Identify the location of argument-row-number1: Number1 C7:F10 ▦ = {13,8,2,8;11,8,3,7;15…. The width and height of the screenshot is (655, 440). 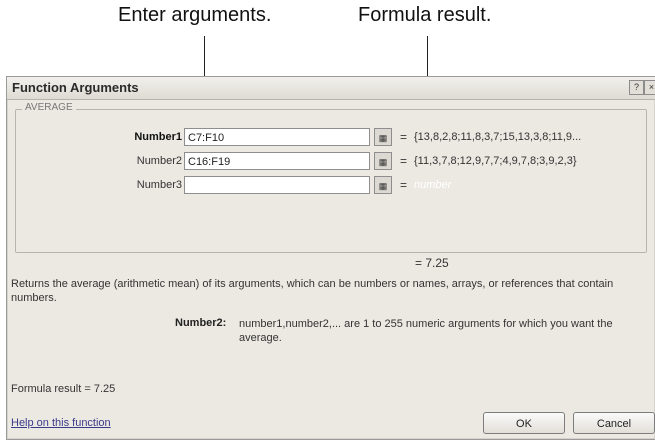
(331, 138).